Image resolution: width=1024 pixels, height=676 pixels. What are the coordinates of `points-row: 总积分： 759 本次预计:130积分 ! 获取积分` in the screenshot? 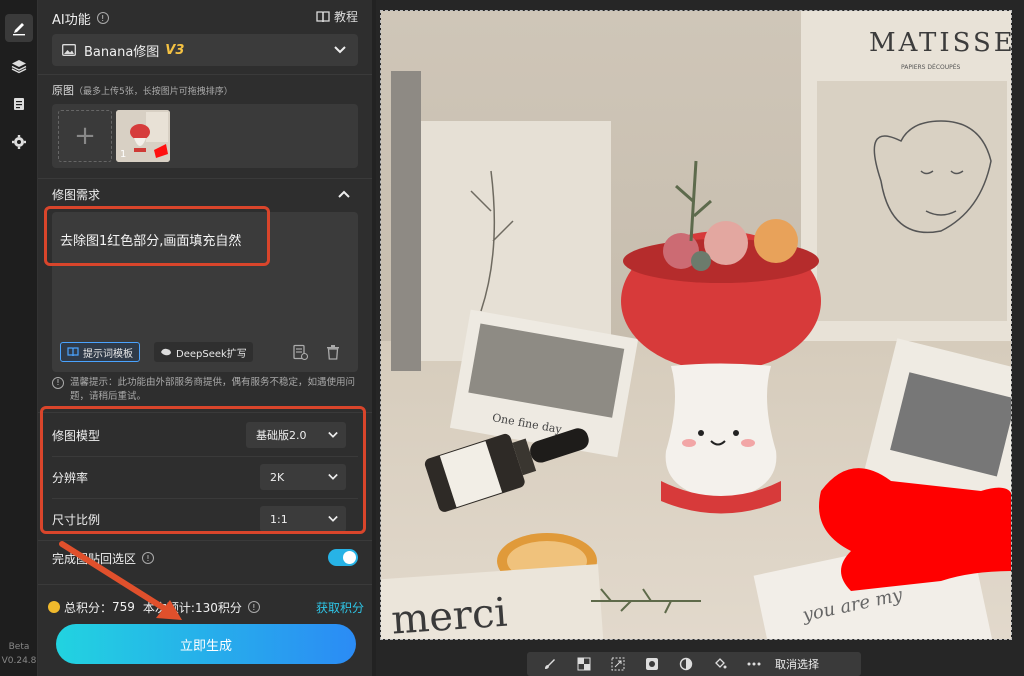 It's located at (206, 607).